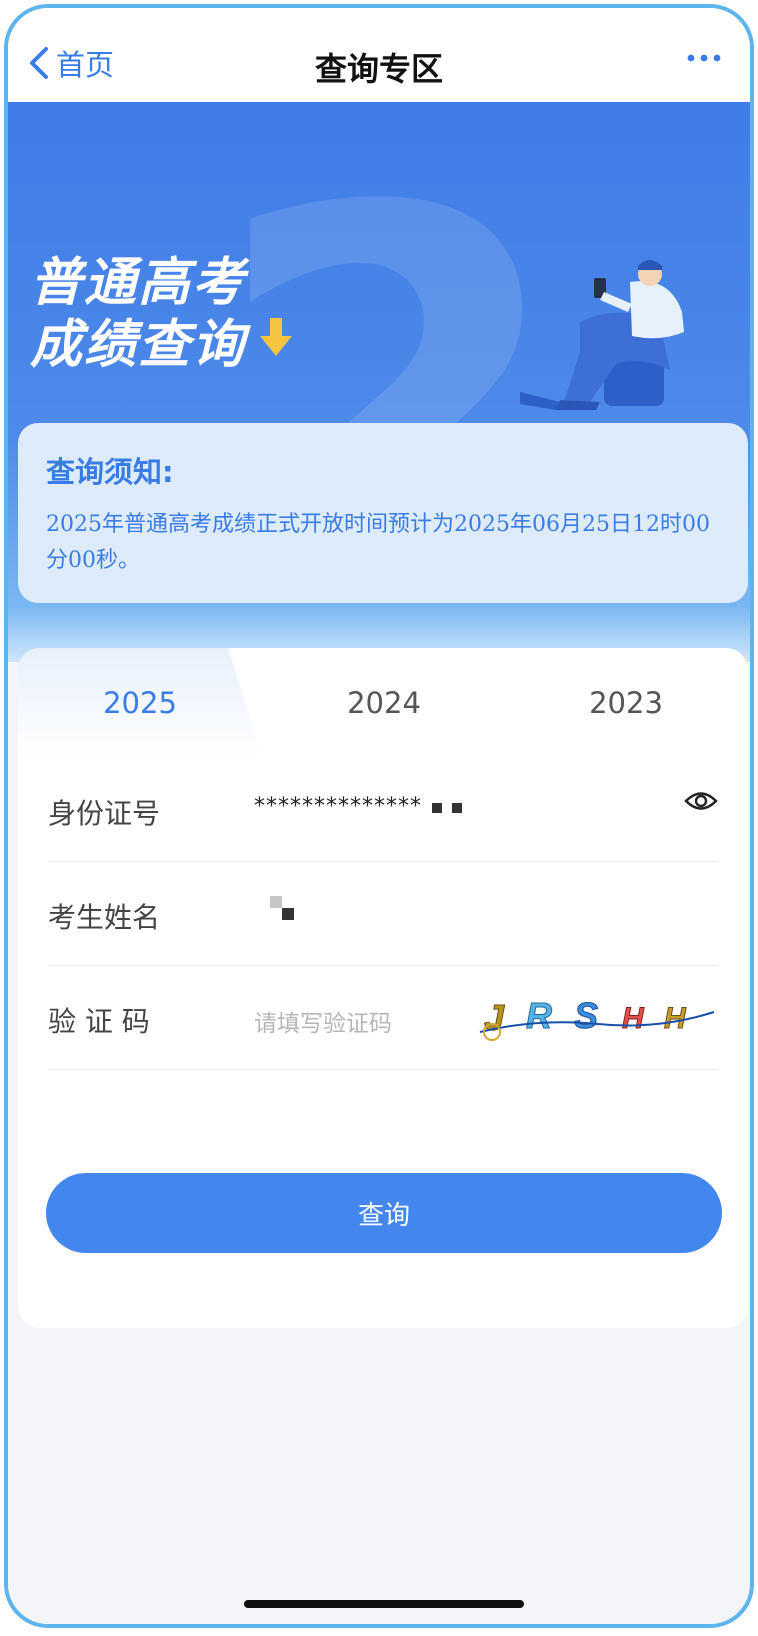 The width and height of the screenshot is (758, 1636). I want to click on tab-2023: 2023, so click(626, 703).